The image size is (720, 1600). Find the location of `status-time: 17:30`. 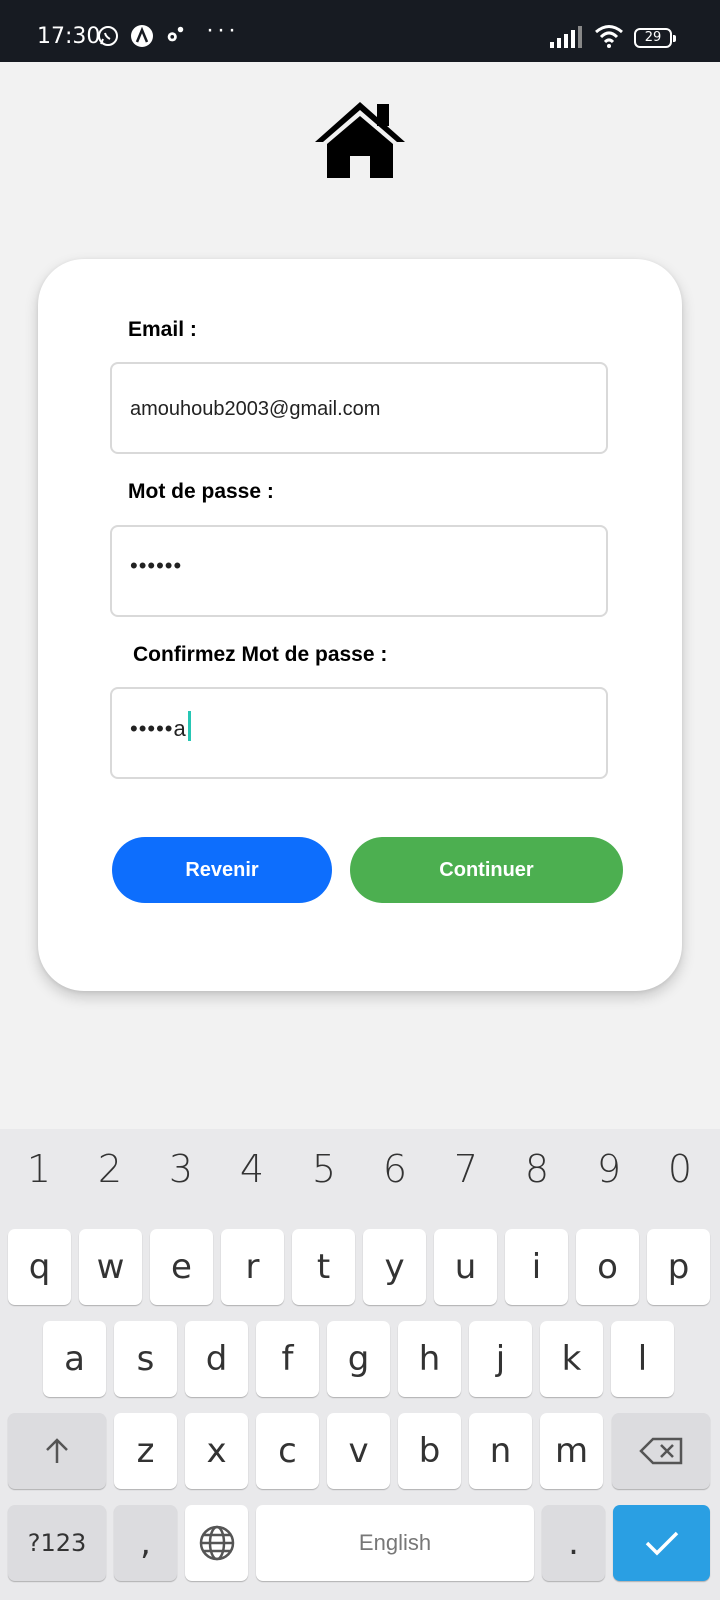

status-time: 17:30 is located at coordinates (69, 36).